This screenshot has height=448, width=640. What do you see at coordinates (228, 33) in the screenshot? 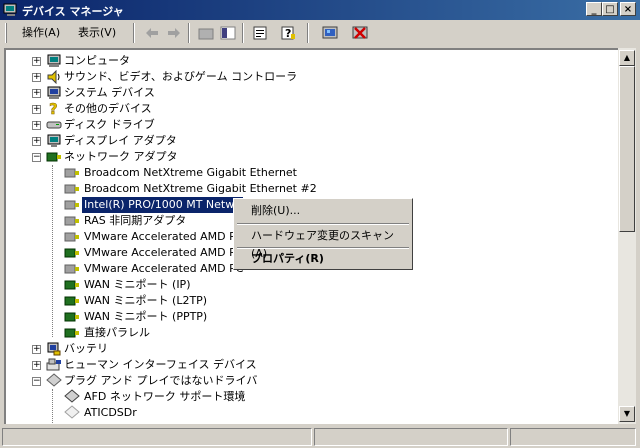
I see `show-hide-tree-icon` at bounding box center [228, 33].